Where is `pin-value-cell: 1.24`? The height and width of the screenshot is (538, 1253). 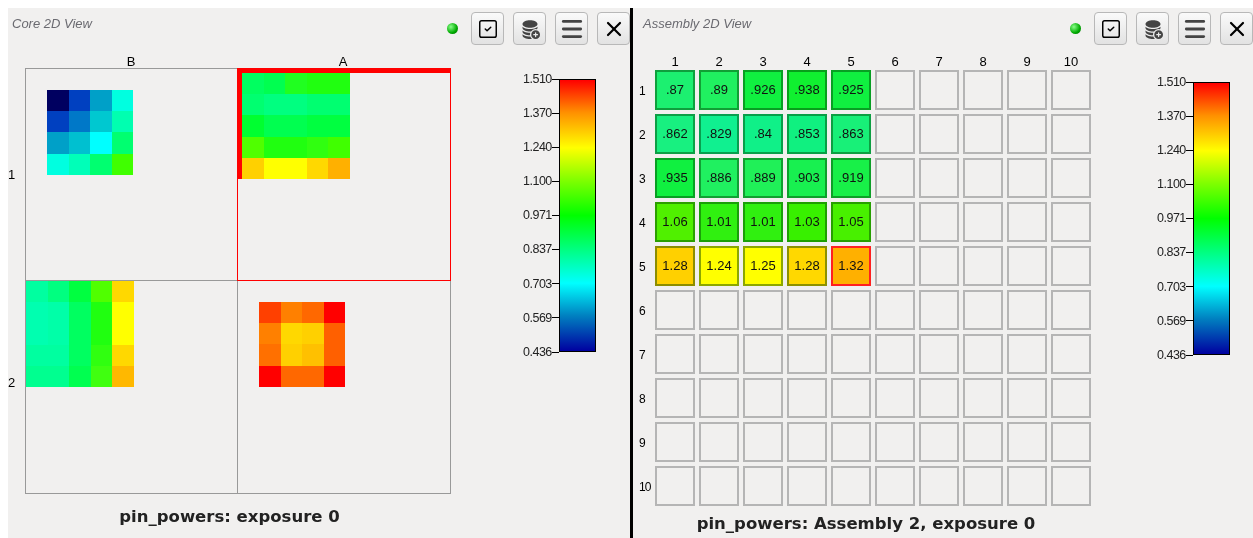
pin-value-cell: 1.24 is located at coordinates (719, 266).